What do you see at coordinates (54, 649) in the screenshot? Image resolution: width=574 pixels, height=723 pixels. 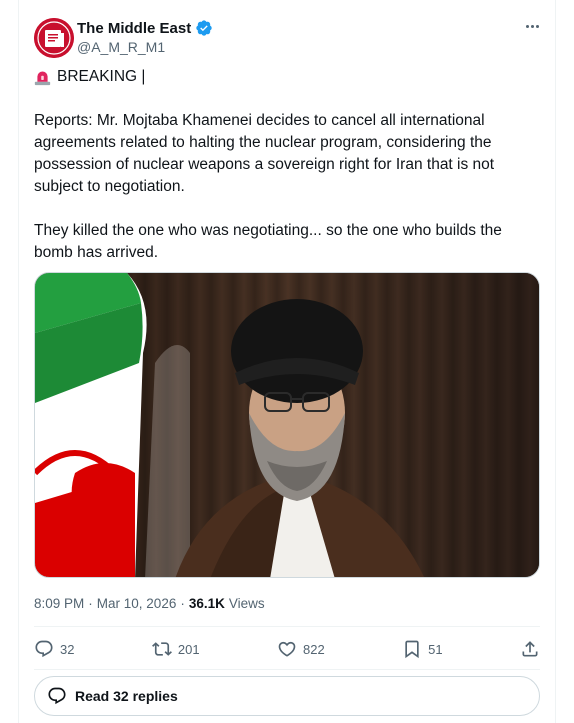 I see `reply-button: 32` at bounding box center [54, 649].